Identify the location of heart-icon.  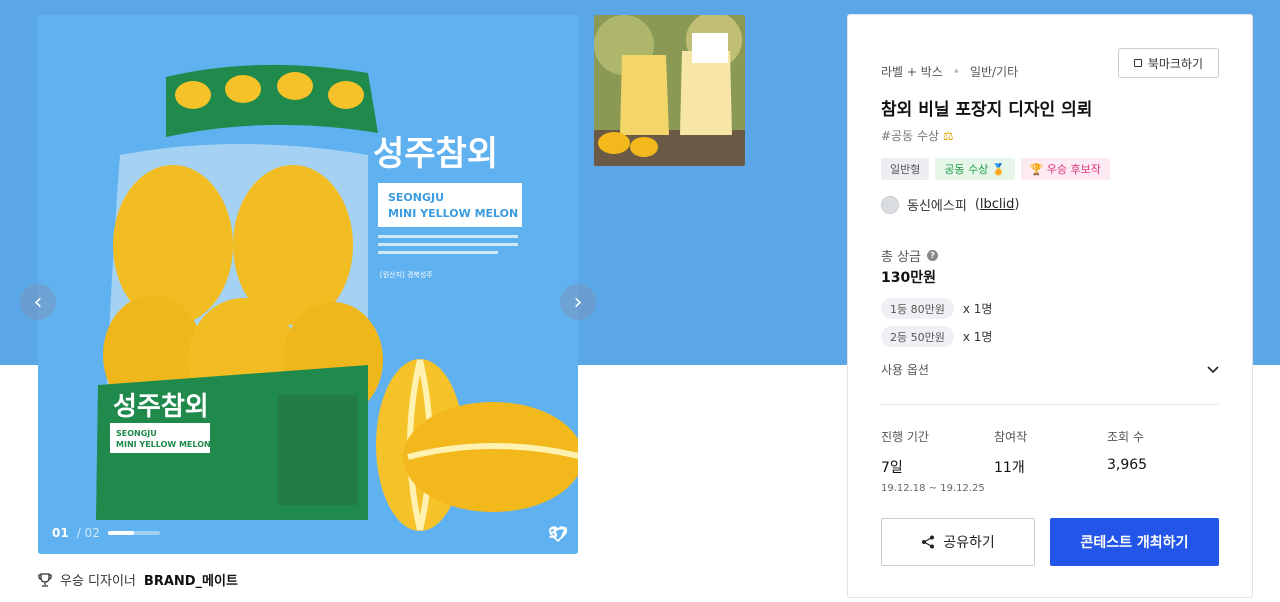
(557, 534).